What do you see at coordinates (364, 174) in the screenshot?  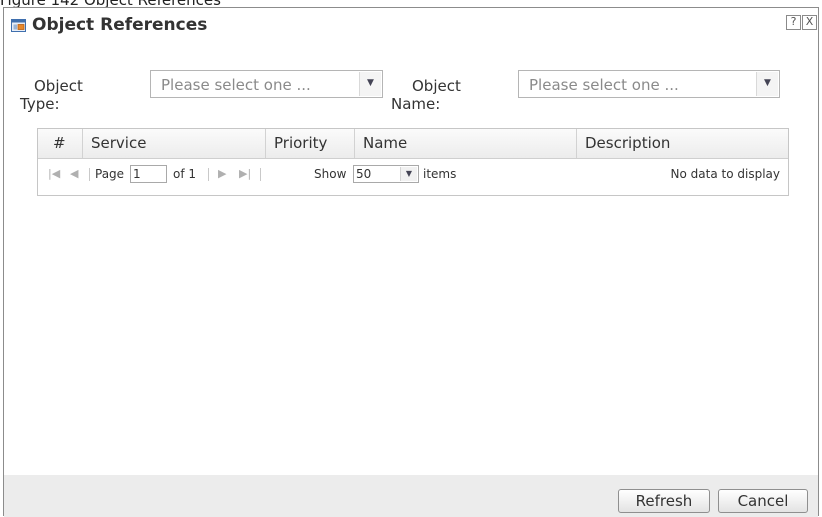 I see `page-size-value: 50` at bounding box center [364, 174].